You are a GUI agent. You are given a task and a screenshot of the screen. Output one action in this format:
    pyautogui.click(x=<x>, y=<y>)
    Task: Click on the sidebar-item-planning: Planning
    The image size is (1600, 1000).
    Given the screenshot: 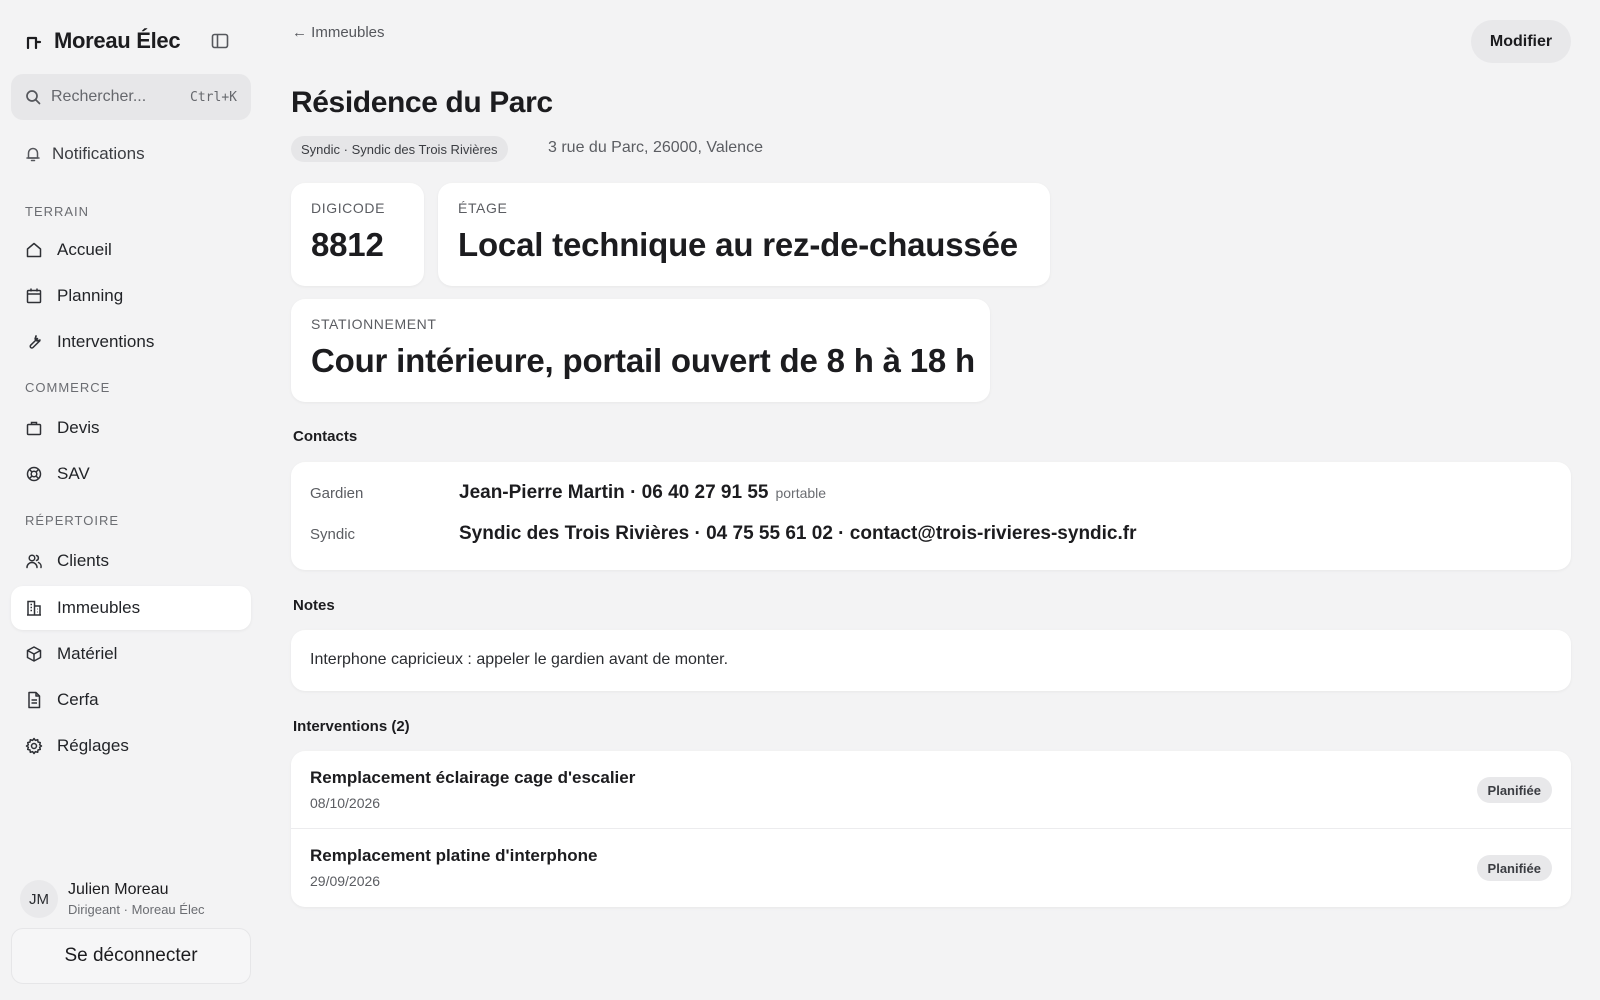 What is the action you would take?
    pyautogui.click(x=131, y=296)
    